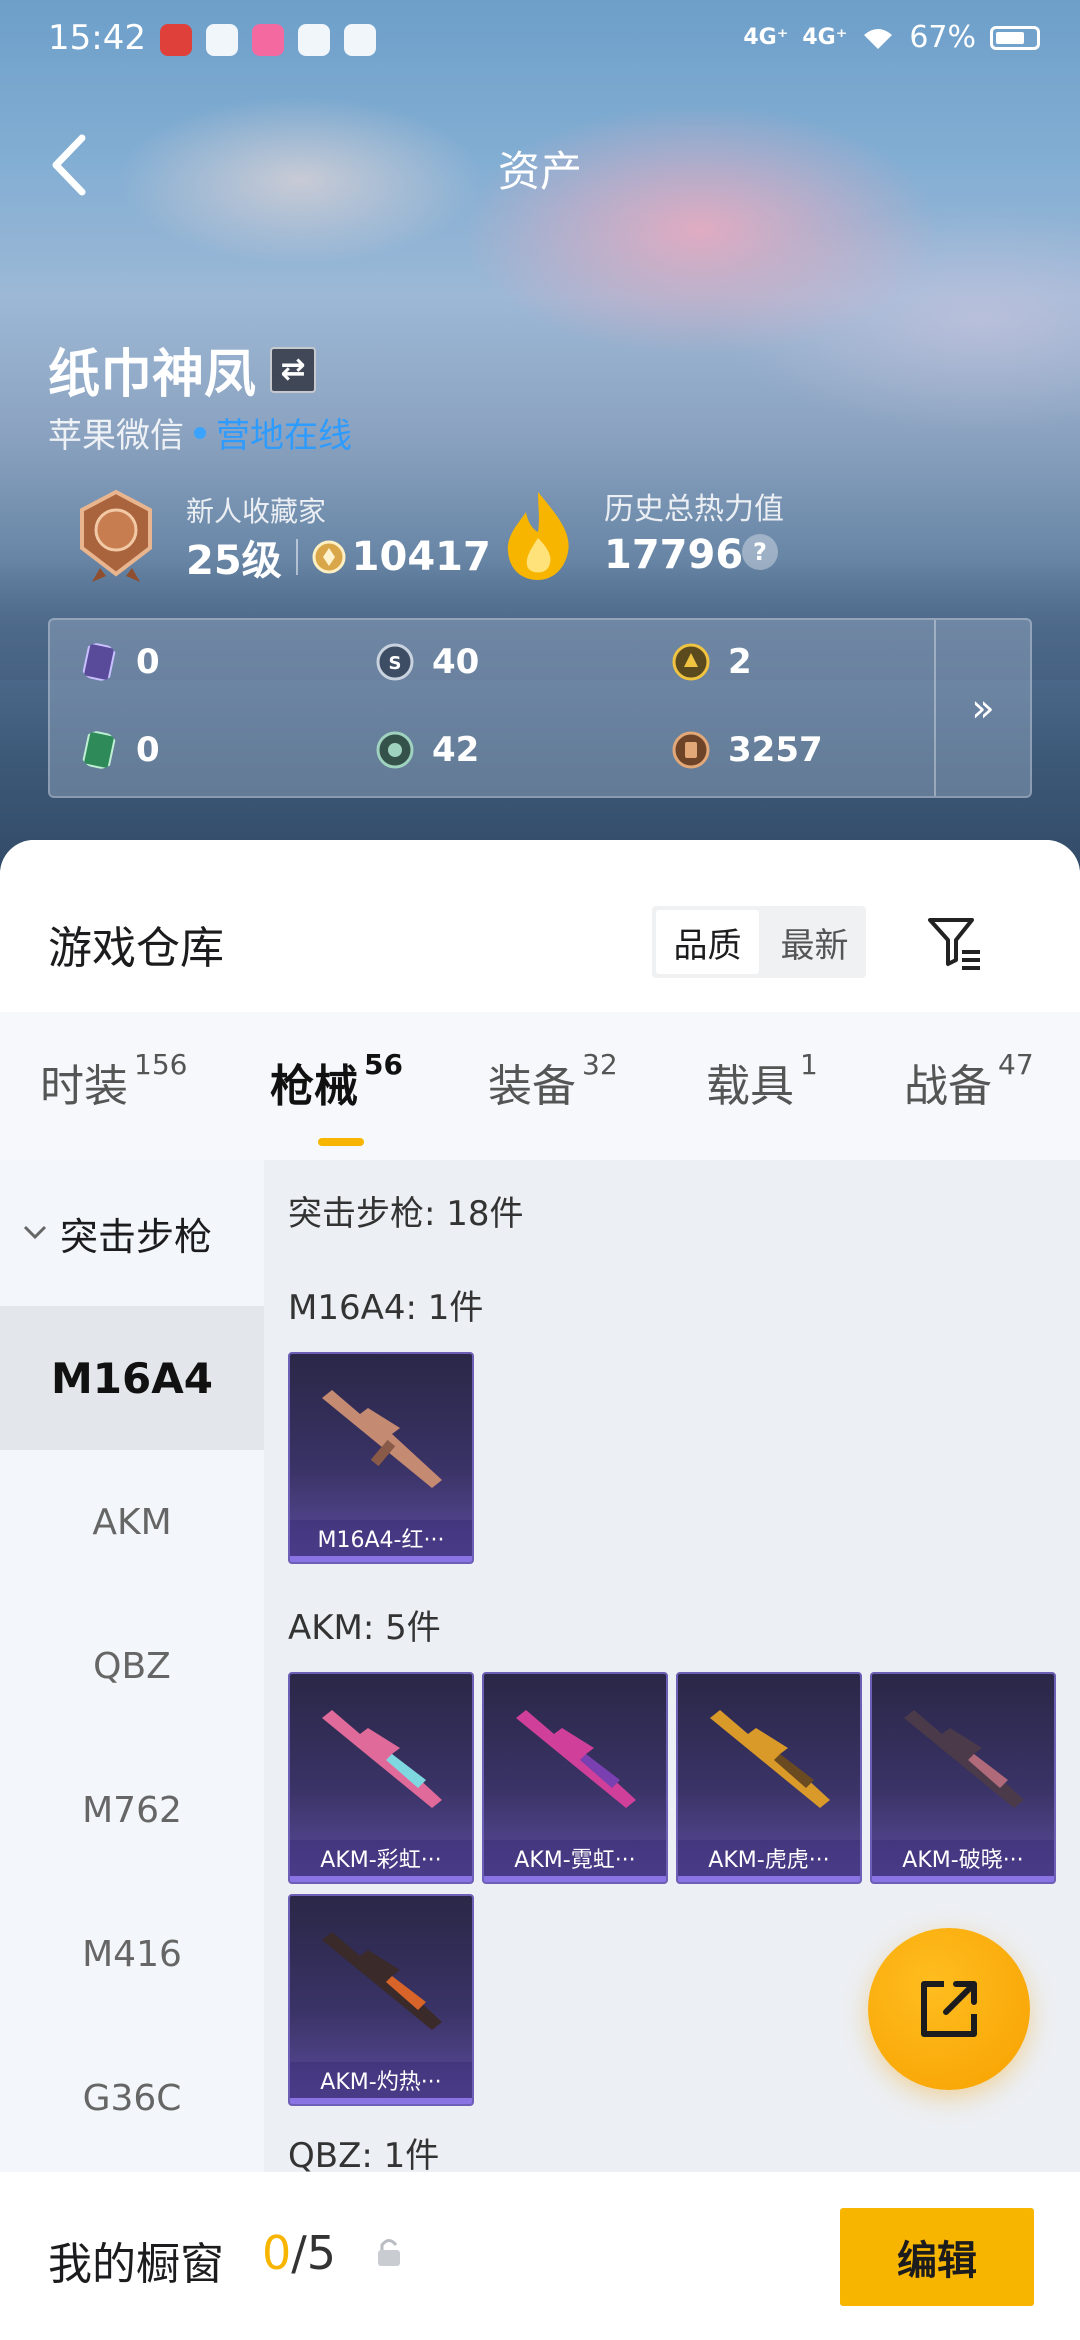 The width and height of the screenshot is (1080, 2340). What do you see at coordinates (381, 1538) in the screenshot?
I see `weapon-name: M16A4-红···` at bounding box center [381, 1538].